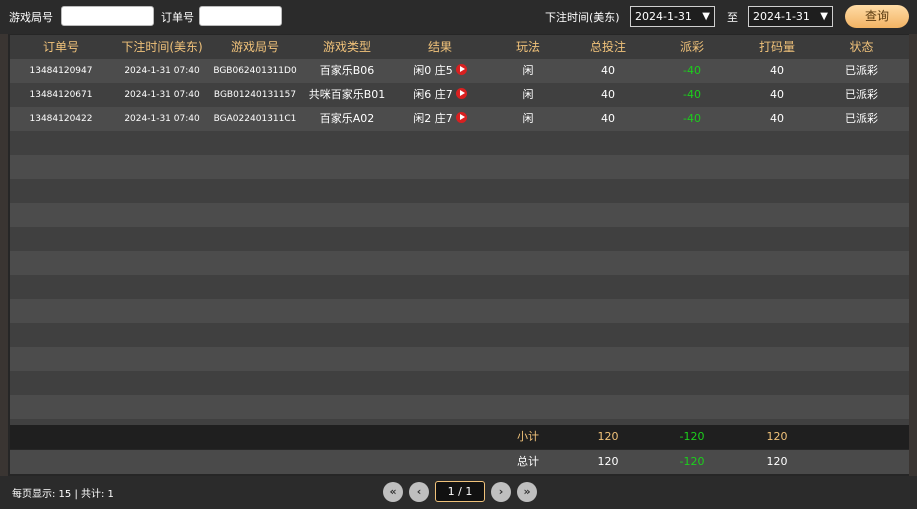 This screenshot has width=917, height=509. I want to click on cell-order-no: 13484120671, so click(61, 95).